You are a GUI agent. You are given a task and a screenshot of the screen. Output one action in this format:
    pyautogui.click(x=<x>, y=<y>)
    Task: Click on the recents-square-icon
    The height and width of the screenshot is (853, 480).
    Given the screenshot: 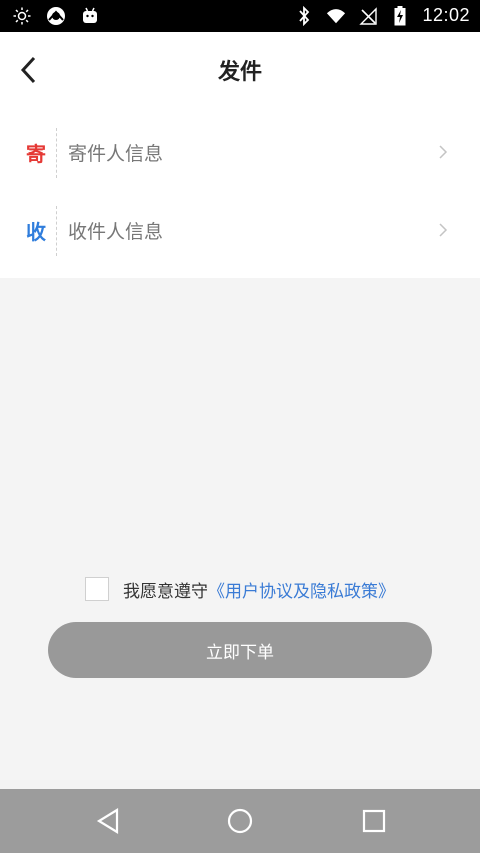 What is the action you would take?
    pyautogui.click(x=374, y=821)
    